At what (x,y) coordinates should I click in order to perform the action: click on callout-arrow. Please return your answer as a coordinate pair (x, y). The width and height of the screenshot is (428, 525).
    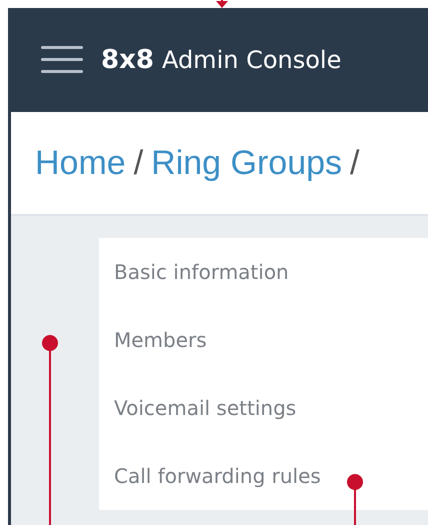
    Looking at the image, I should click on (222, 4).